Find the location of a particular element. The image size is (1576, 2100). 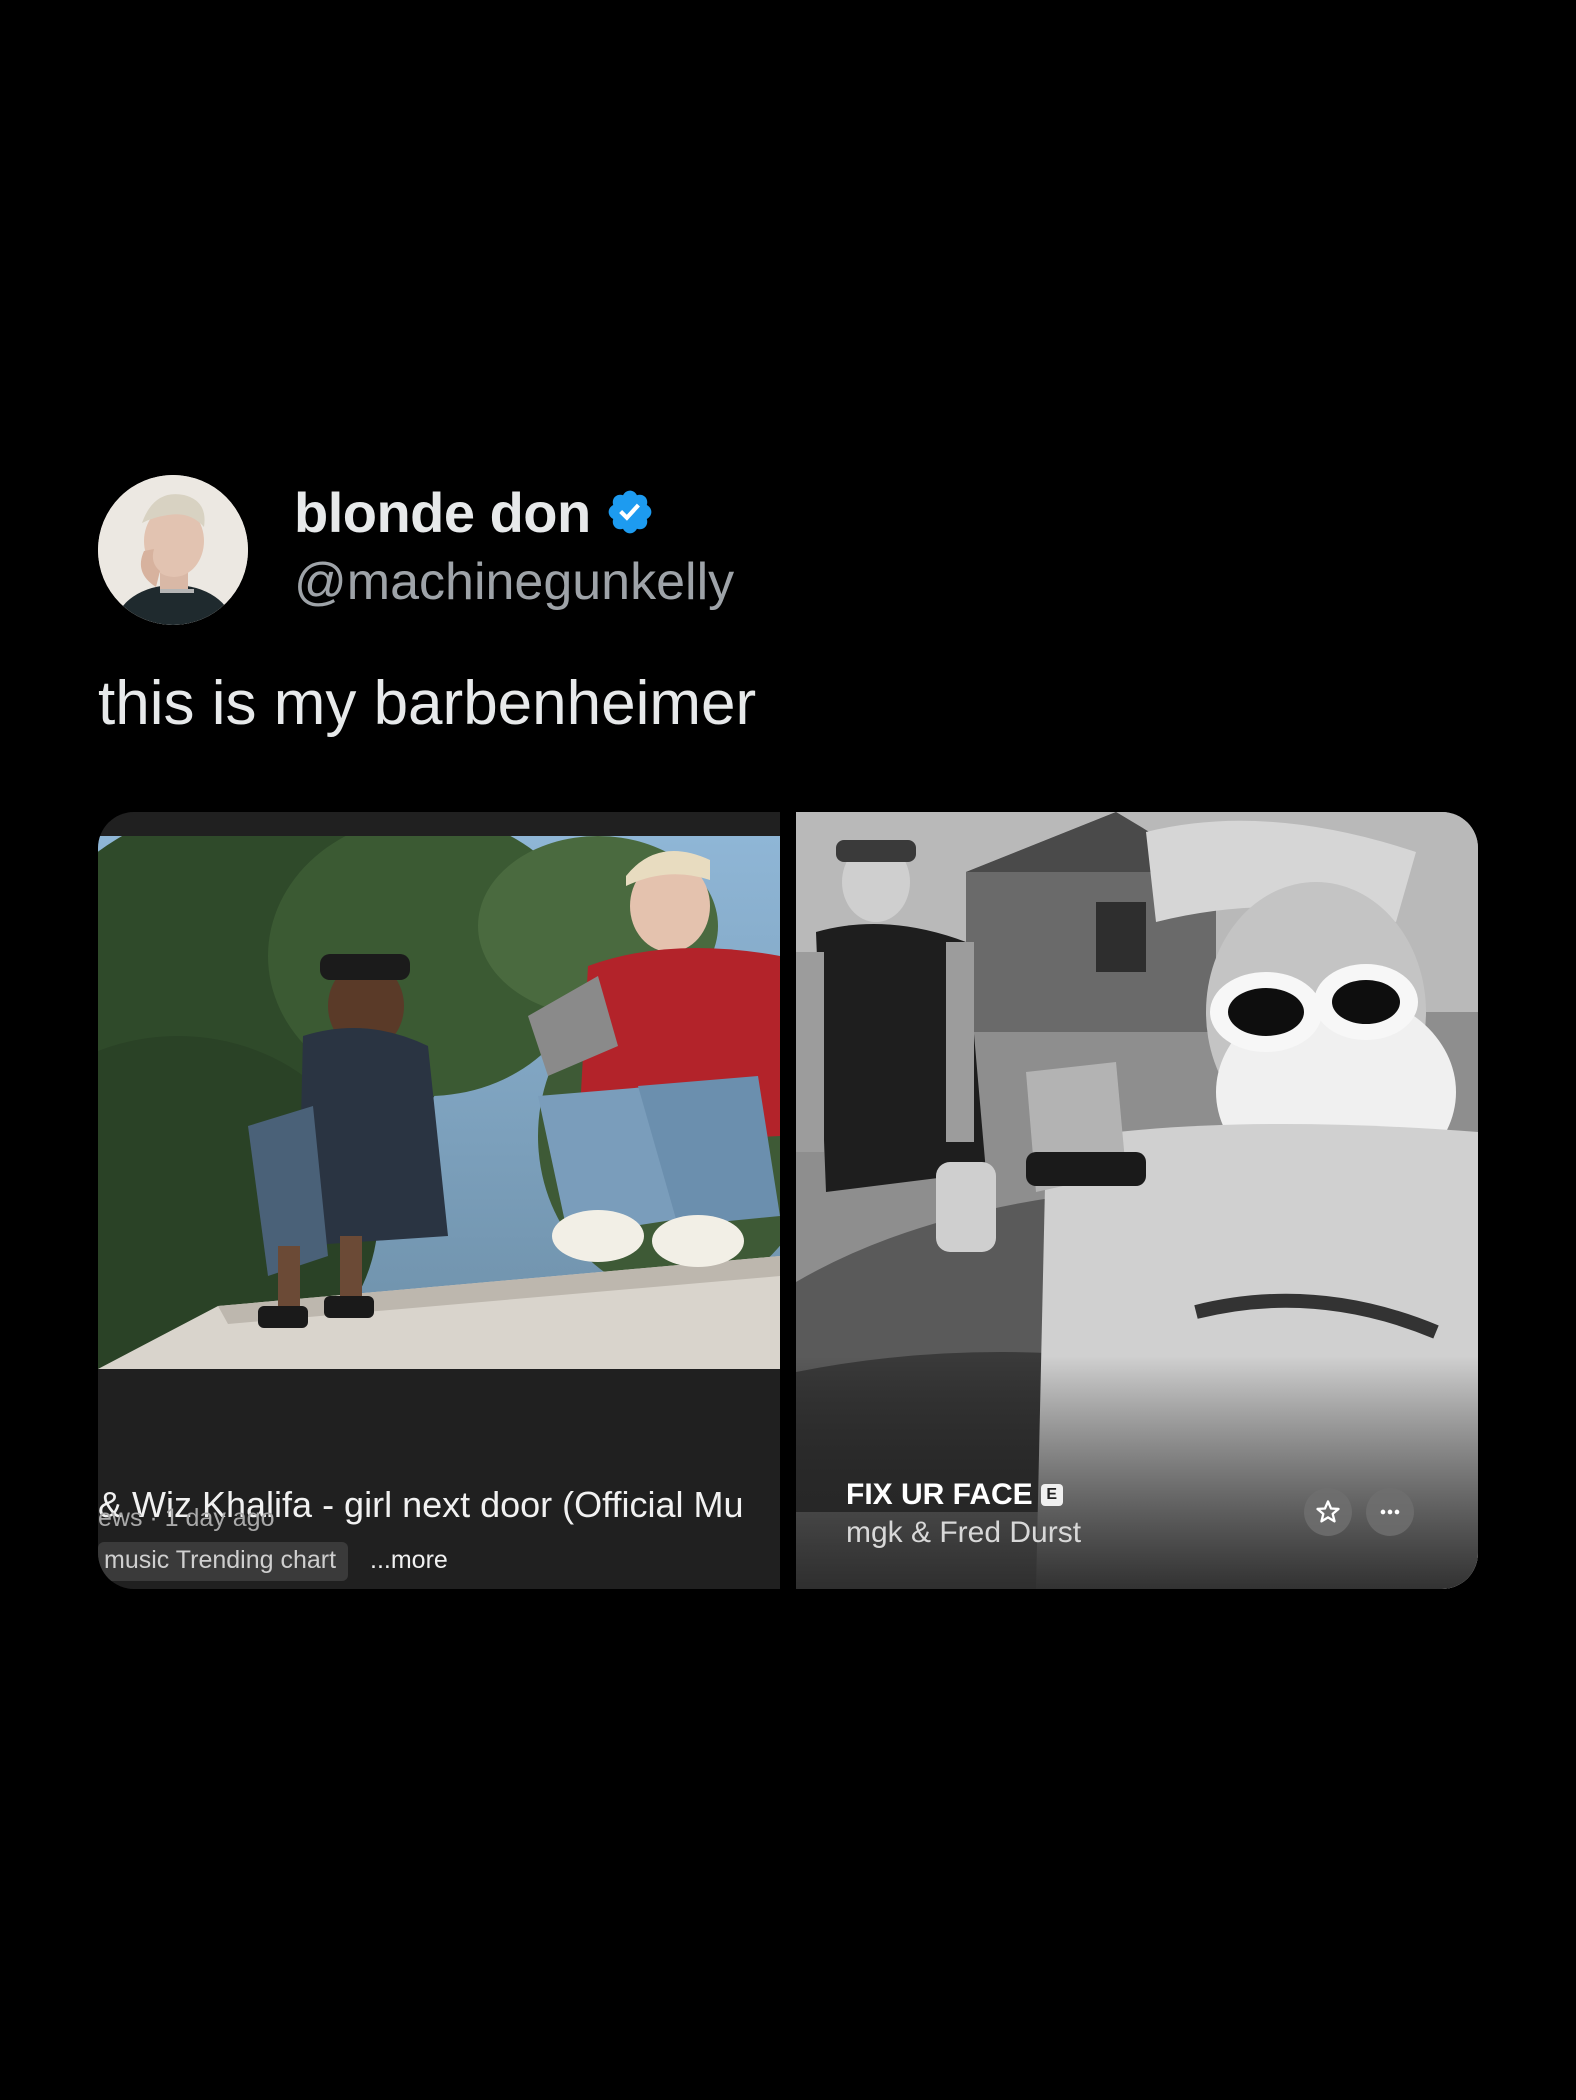

video-thumbnail-image is located at coordinates (439, 1102).